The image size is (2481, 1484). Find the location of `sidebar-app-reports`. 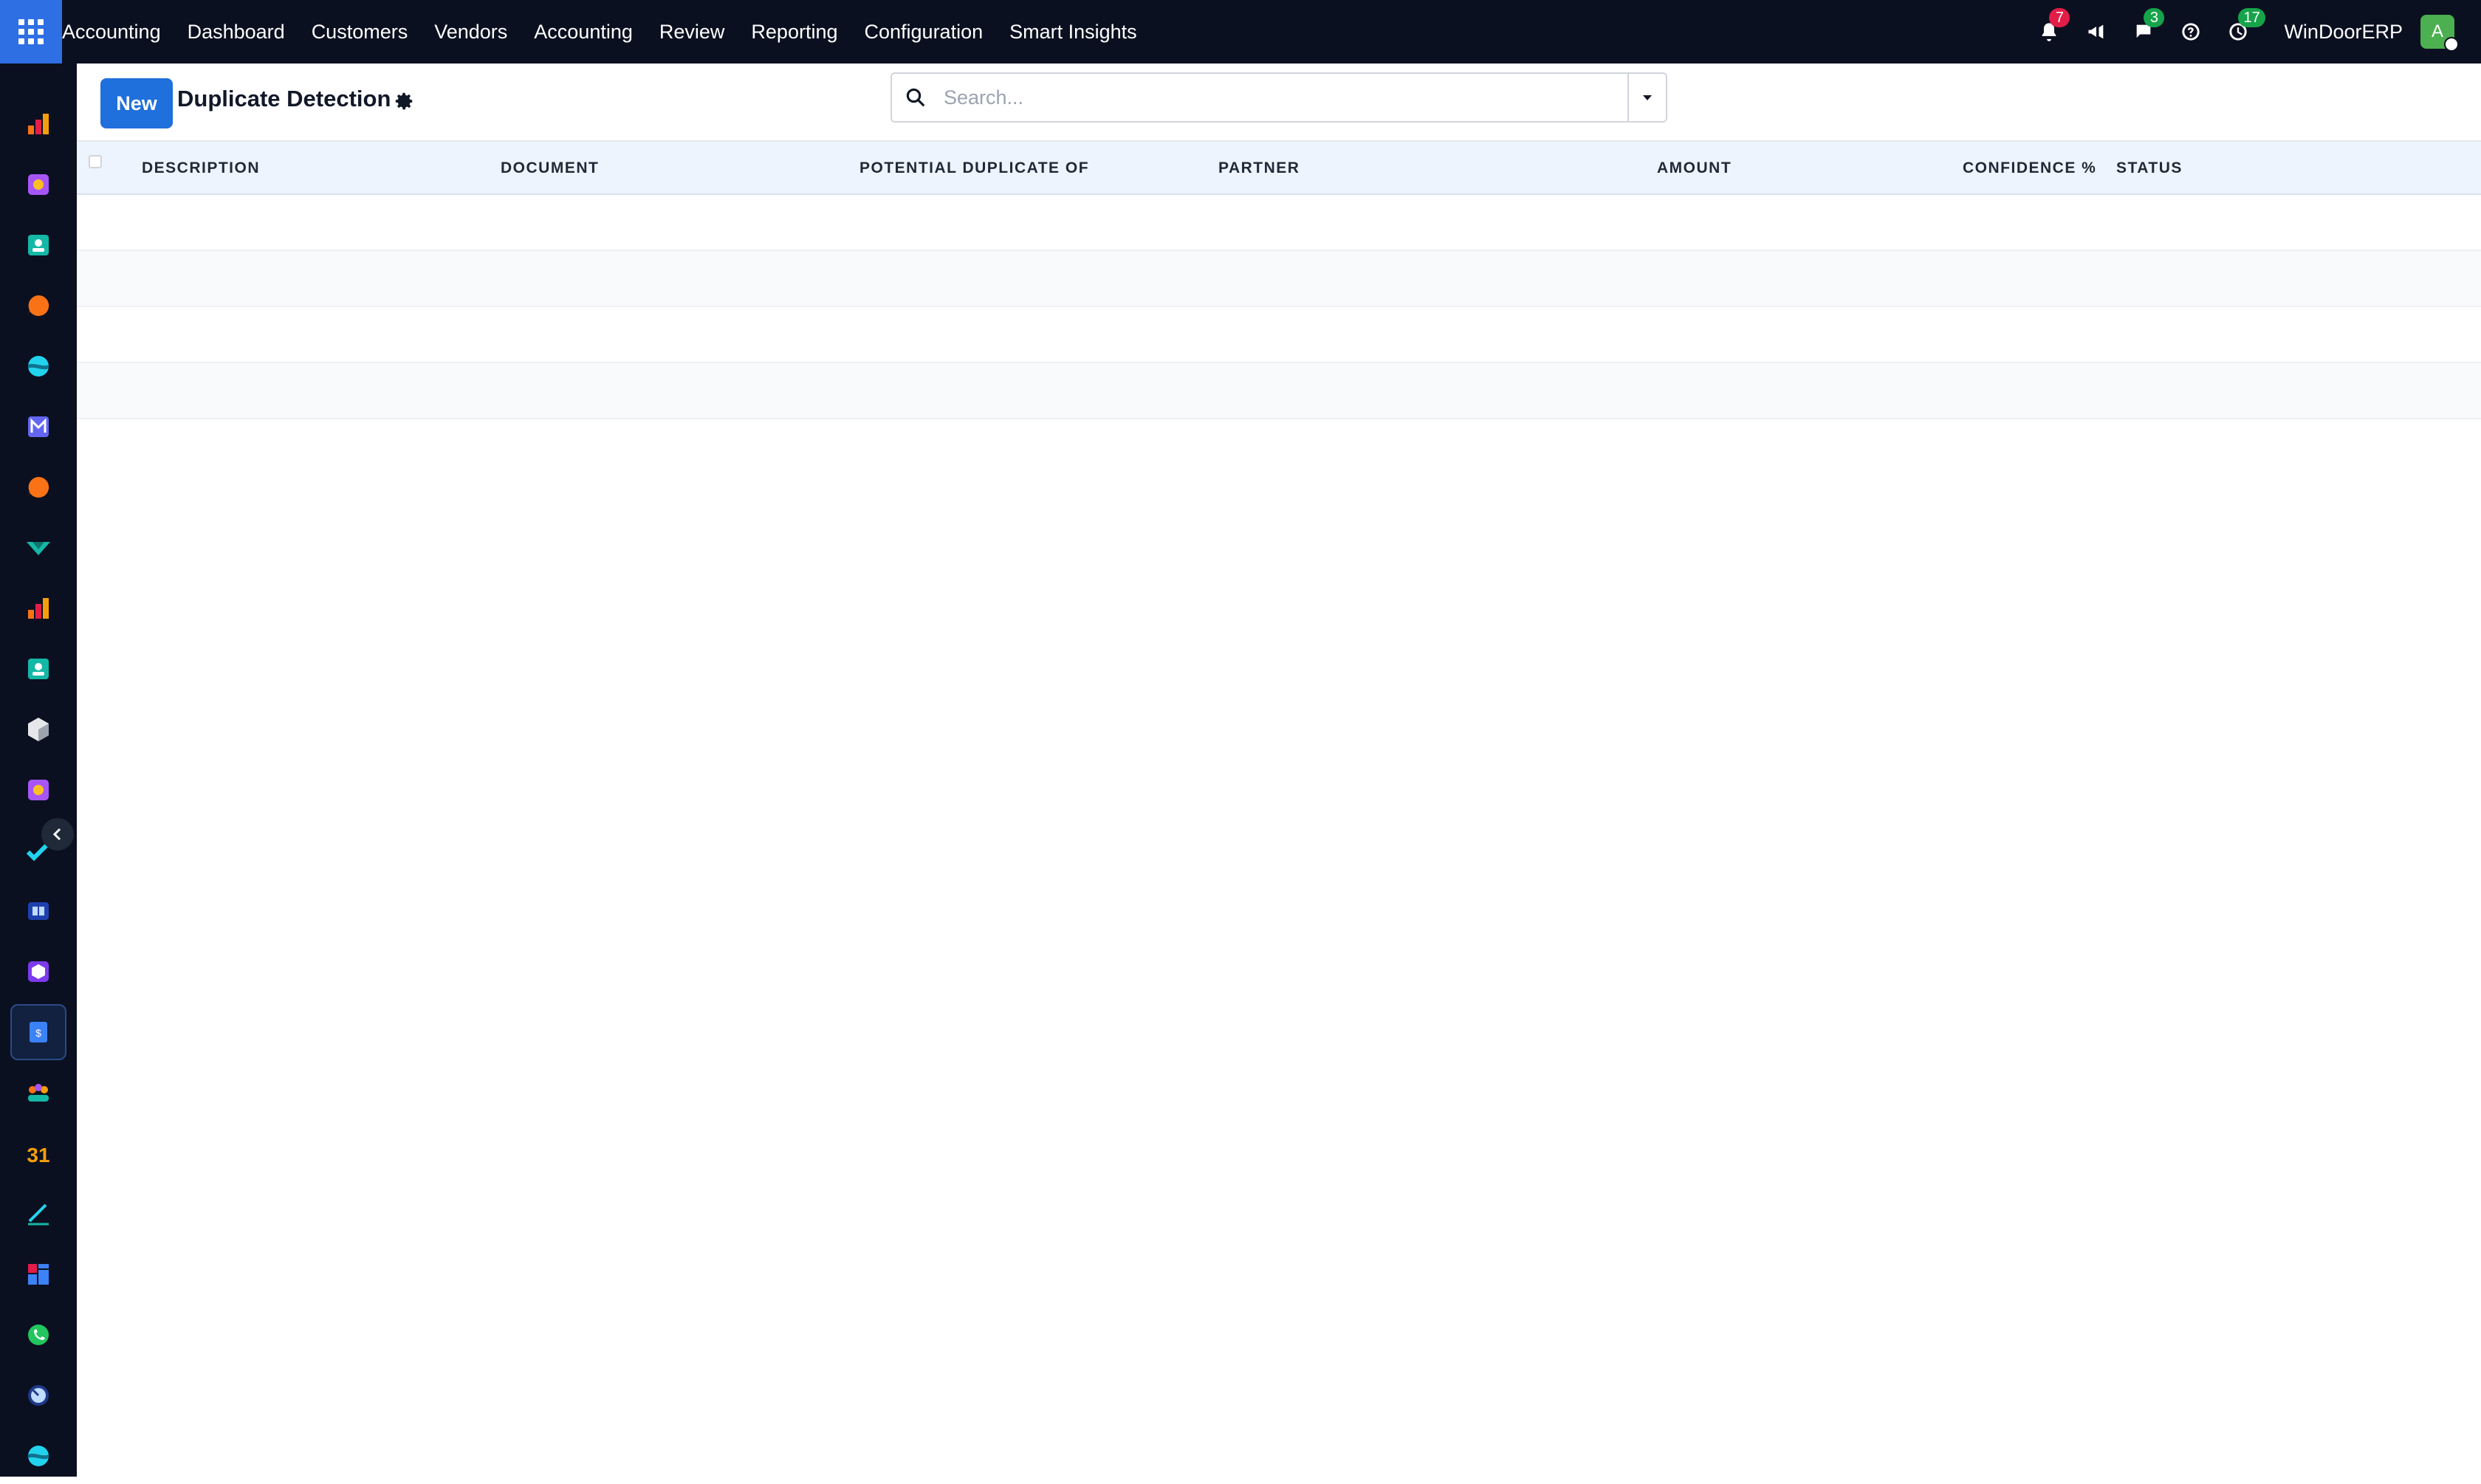

sidebar-app-reports is located at coordinates (38, 608).